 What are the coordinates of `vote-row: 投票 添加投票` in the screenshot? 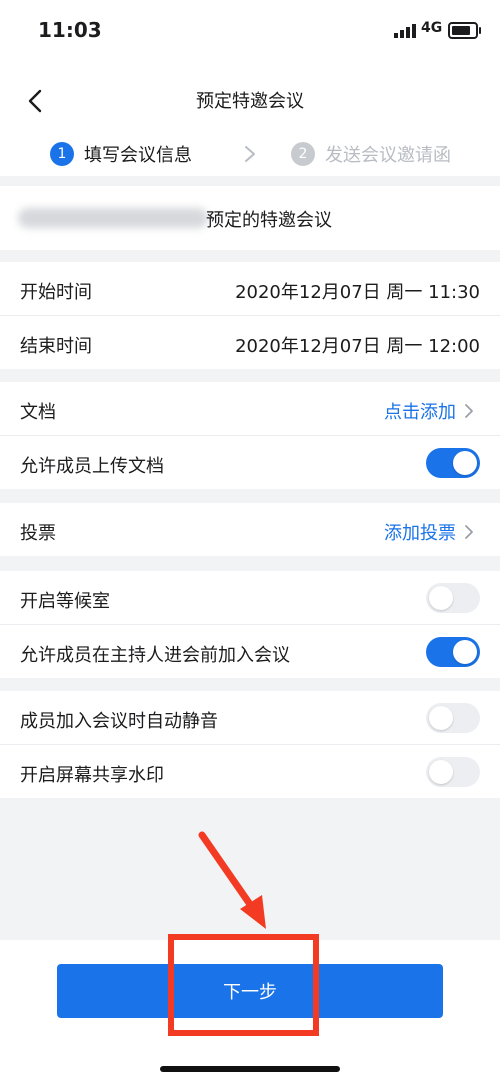 It's located at (250, 529).